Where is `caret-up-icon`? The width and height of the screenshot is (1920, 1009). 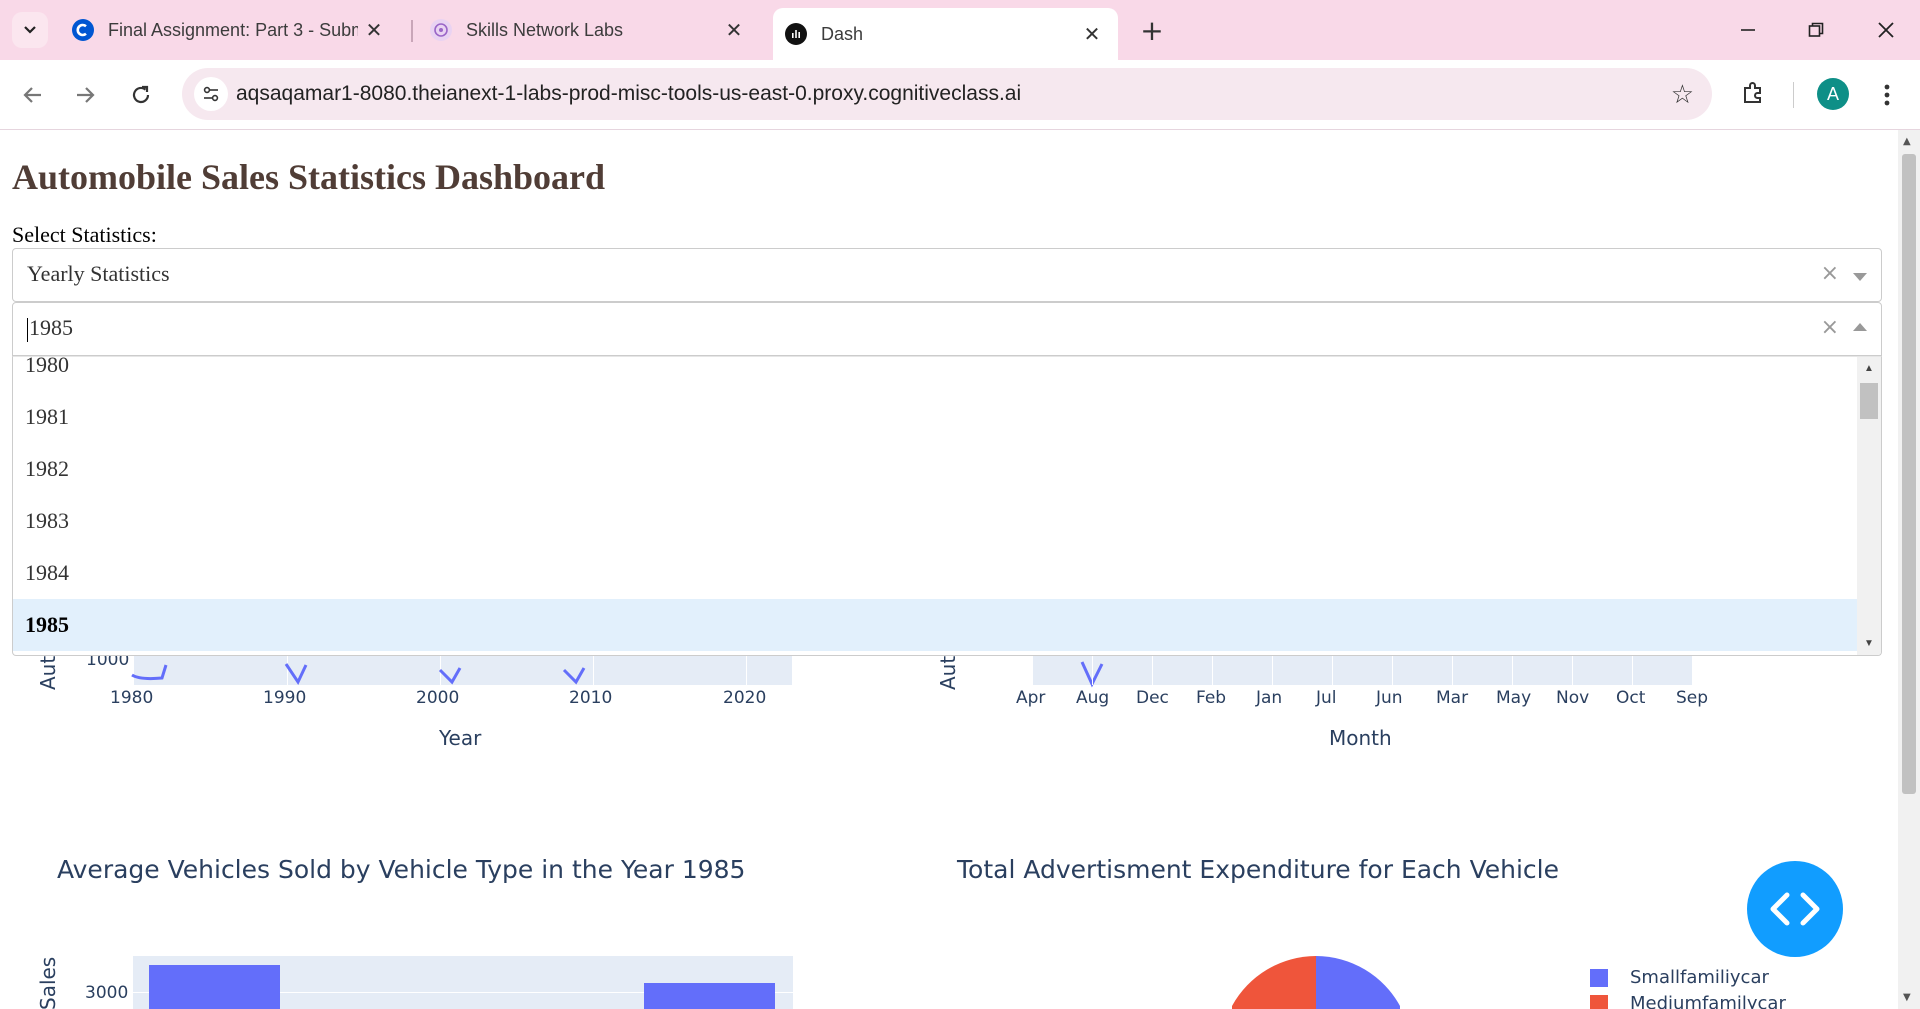 caret-up-icon is located at coordinates (1860, 327).